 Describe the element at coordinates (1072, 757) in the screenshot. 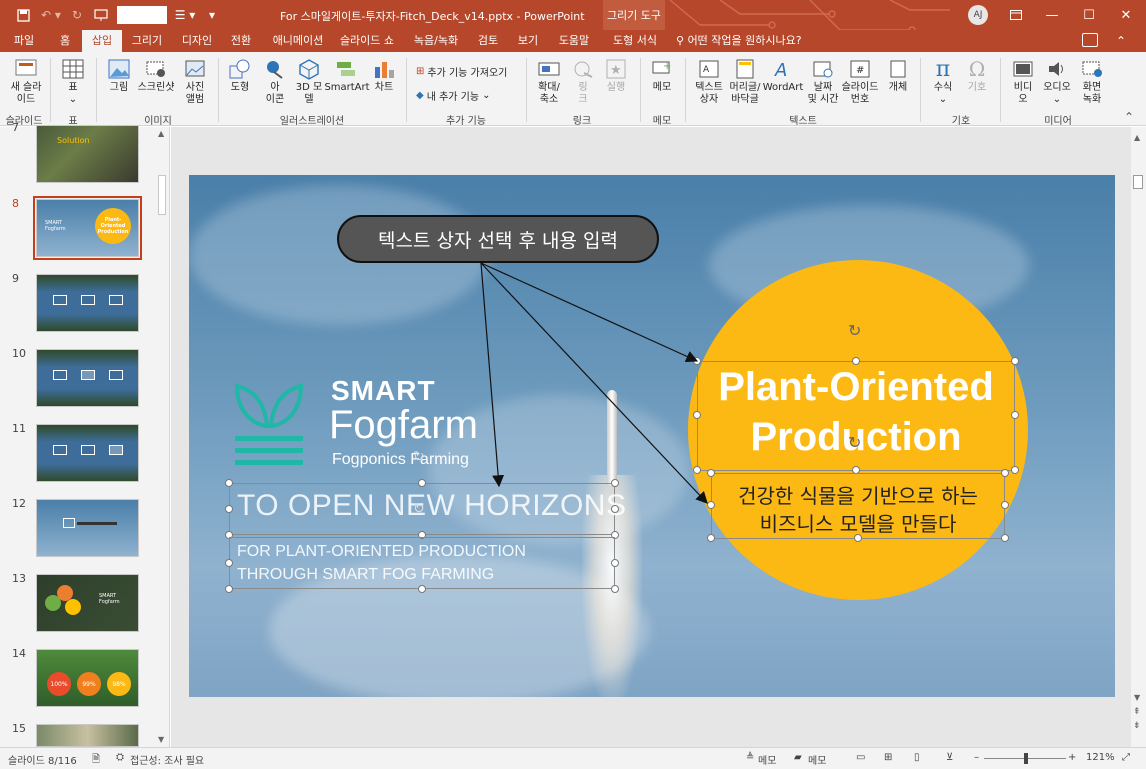

I see `zoom-in-icon: +` at that location.